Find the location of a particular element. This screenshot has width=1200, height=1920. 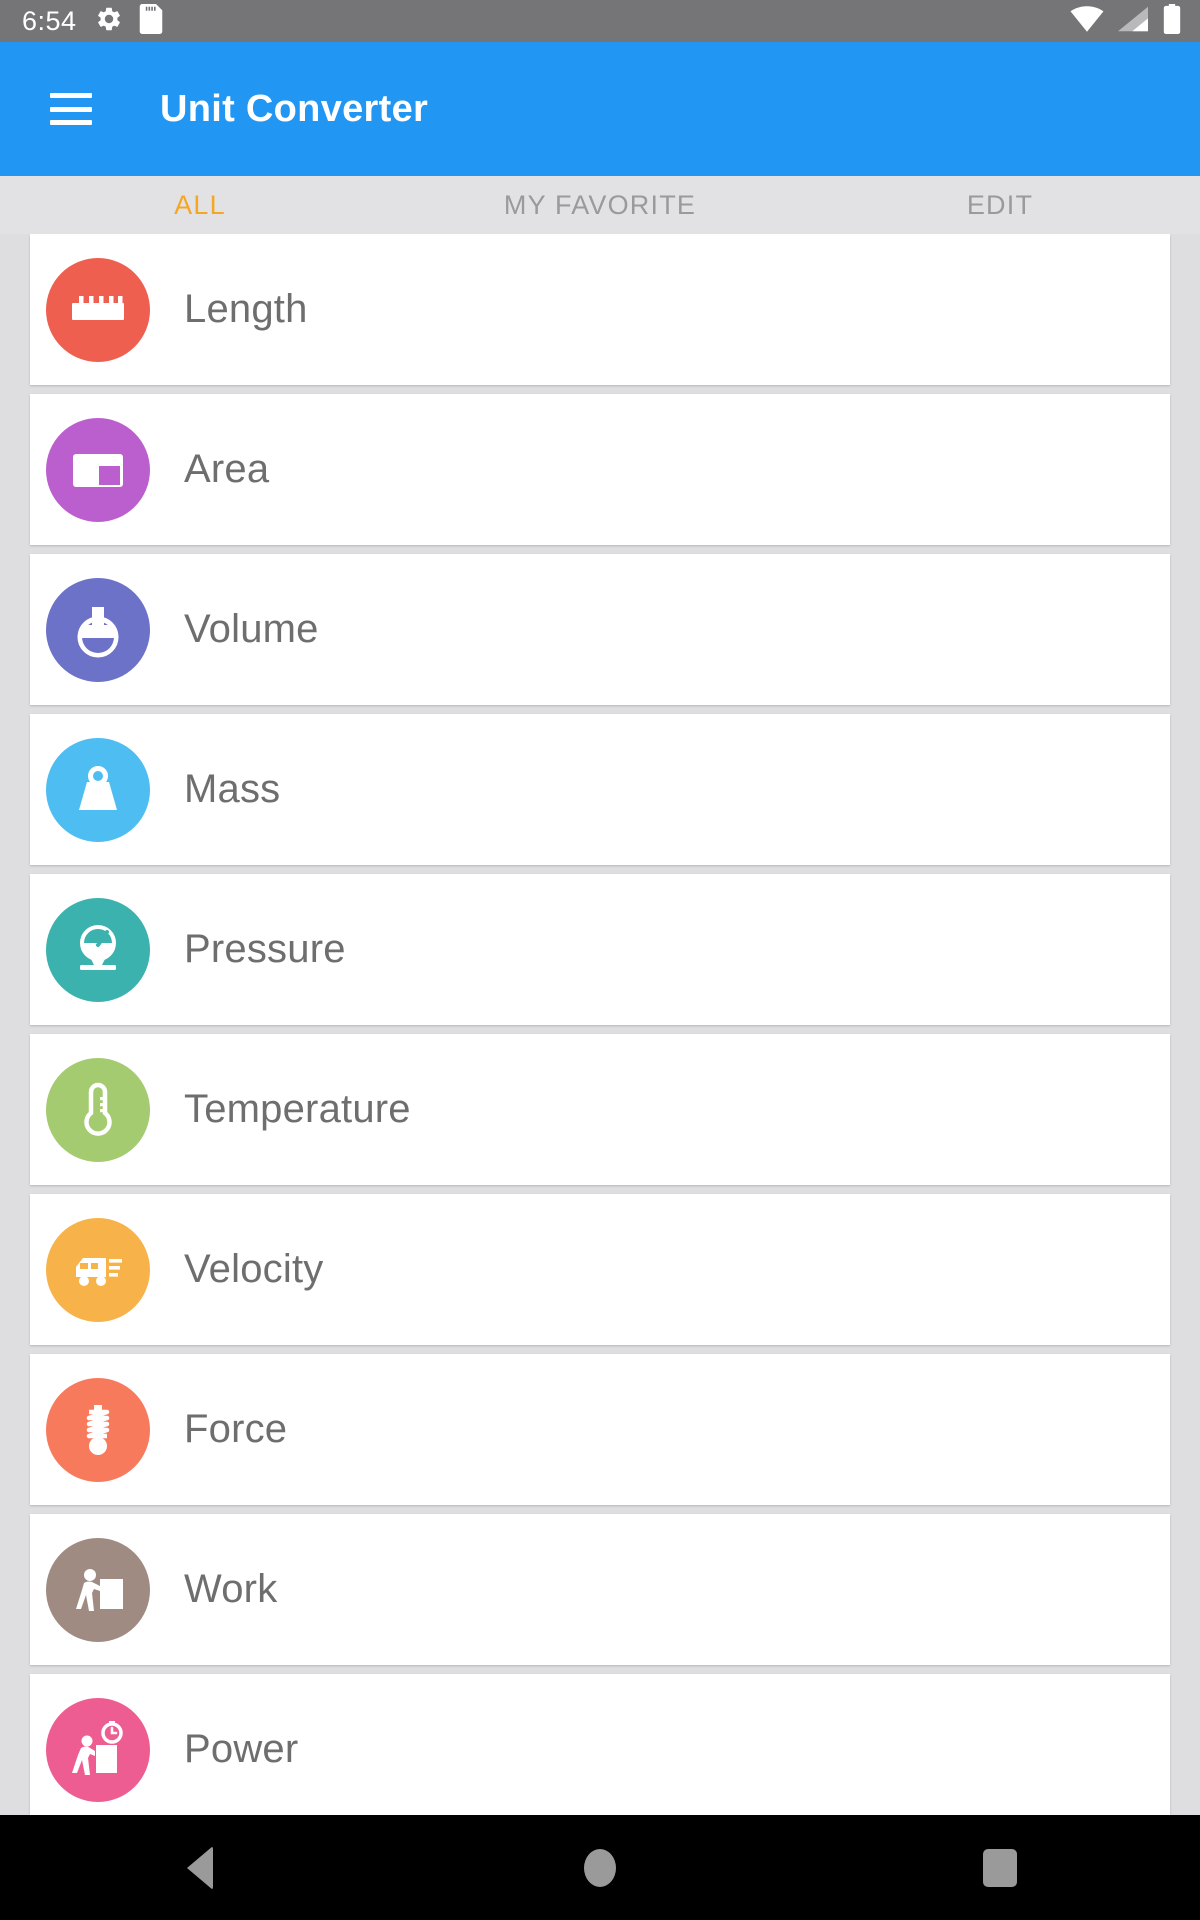

list-item-label: Force is located at coordinates (236, 1429).